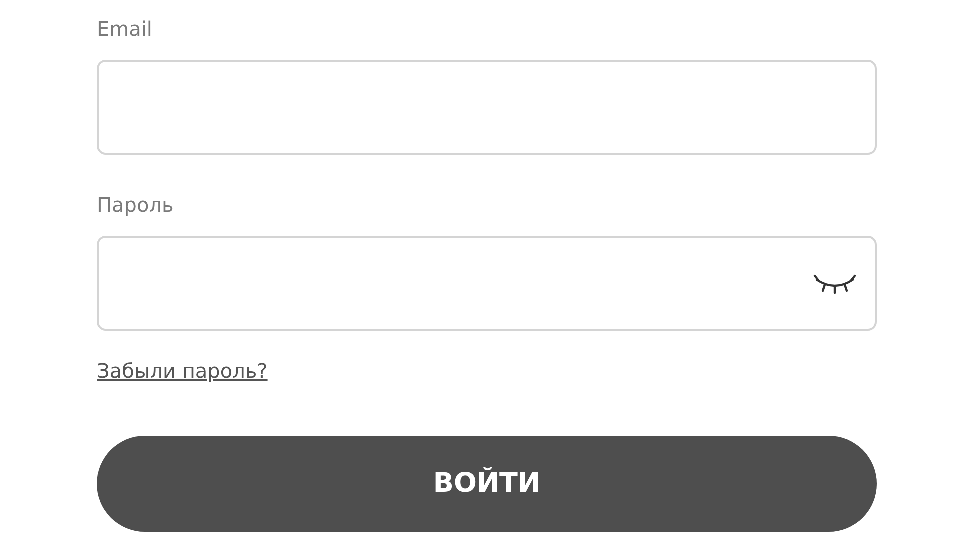 The height and width of the screenshot is (541, 969). Describe the element at coordinates (125, 29) in the screenshot. I see `field-label: Email` at that location.